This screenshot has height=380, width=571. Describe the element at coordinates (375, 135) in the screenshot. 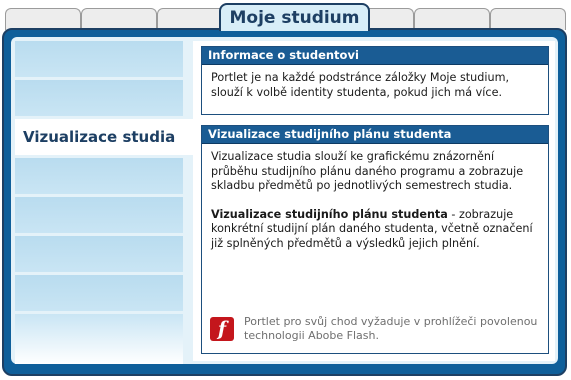

I see `portlet-title: Vizualizace studijního plánu studenta` at that location.